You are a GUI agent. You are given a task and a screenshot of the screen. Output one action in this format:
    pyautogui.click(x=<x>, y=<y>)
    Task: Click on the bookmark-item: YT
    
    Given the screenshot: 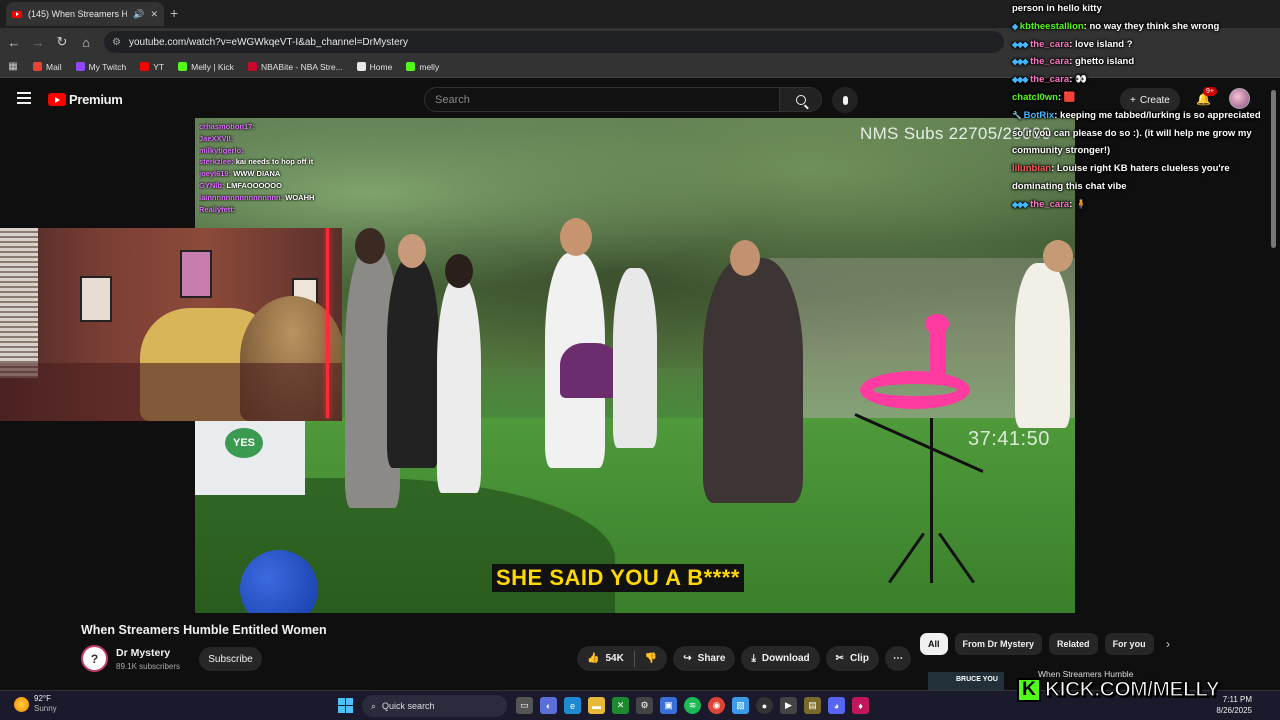 What is the action you would take?
    pyautogui.click(x=152, y=67)
    